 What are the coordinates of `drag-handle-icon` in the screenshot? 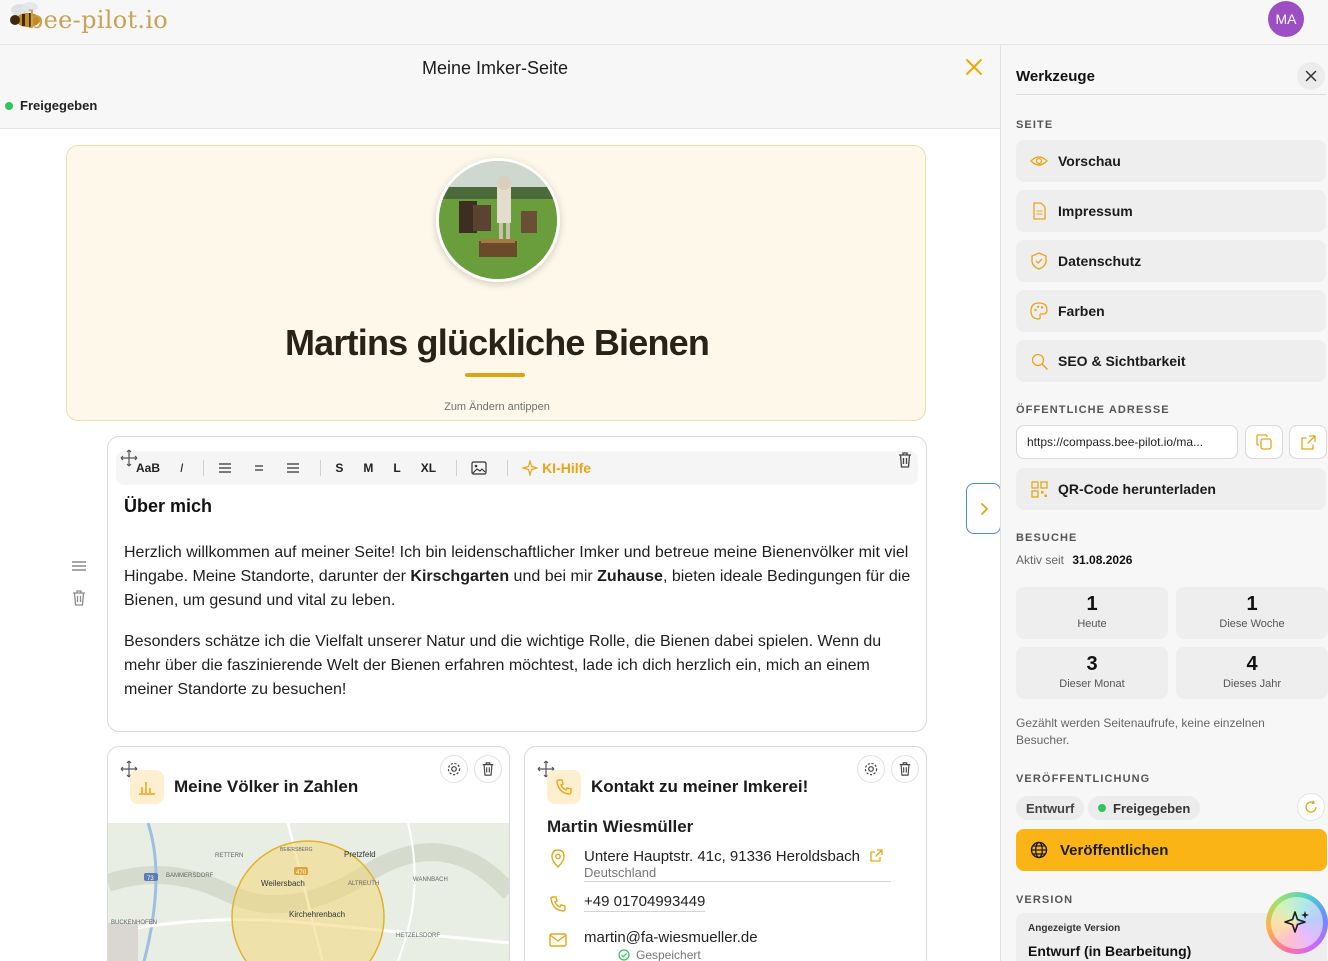 It's located at (79, 566).